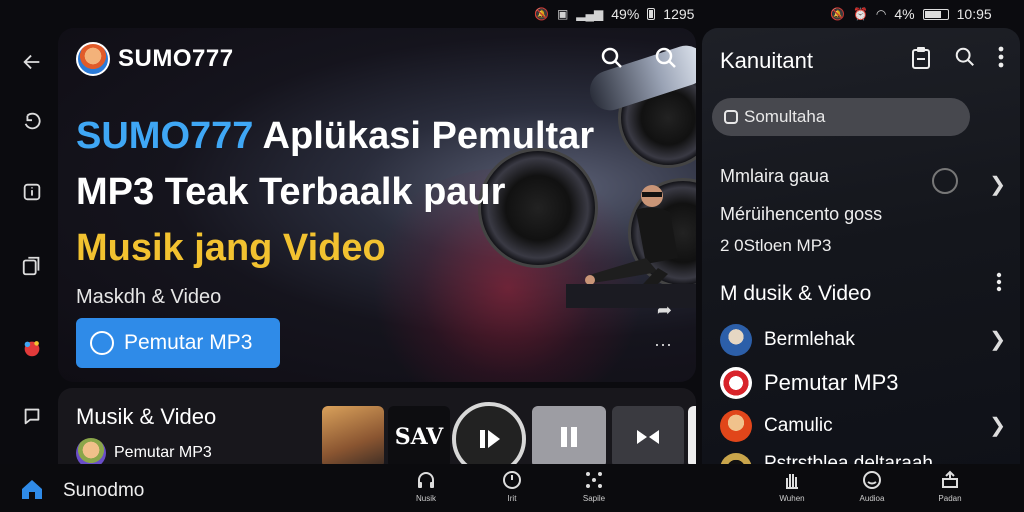 Image resolution: width=1024 pixels, height=512 pixels. I want to click on panel-actions, so click(957, 61).